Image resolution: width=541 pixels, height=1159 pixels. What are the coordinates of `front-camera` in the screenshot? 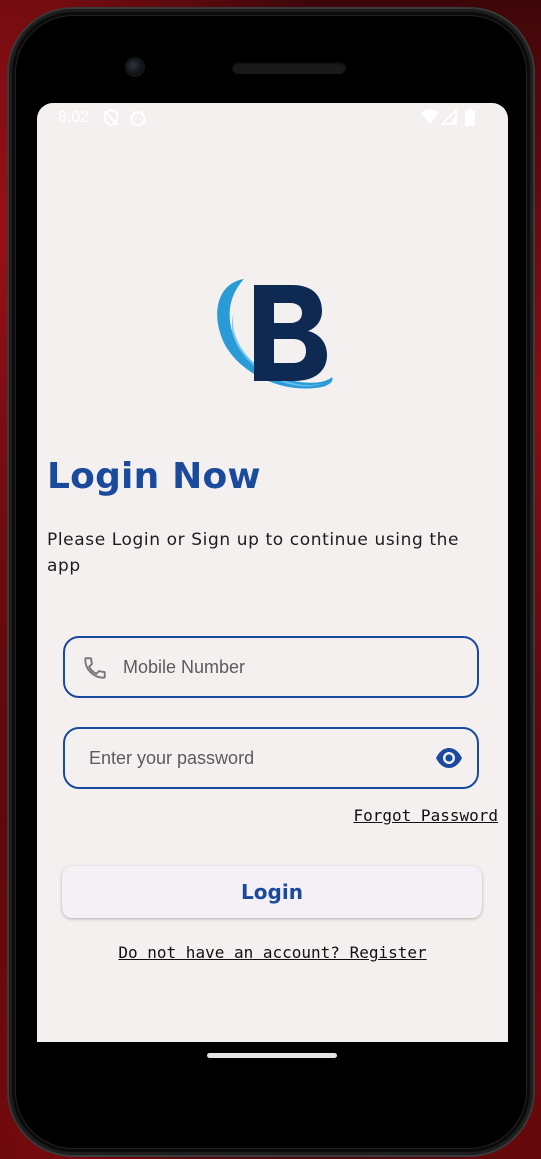 It's located at (135, 67).